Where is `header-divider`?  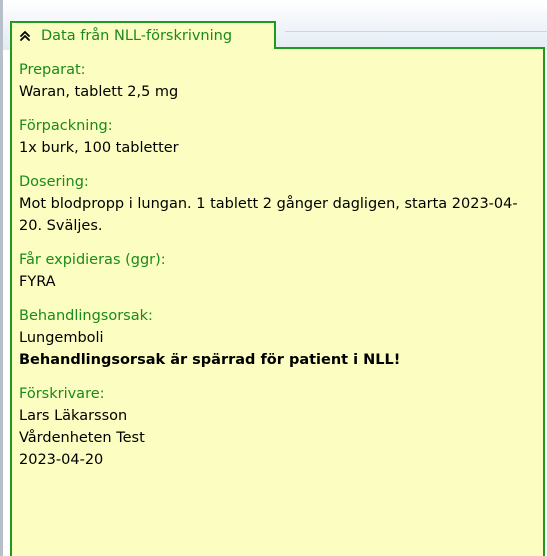 header-divider is located at coordinates (416, 31).